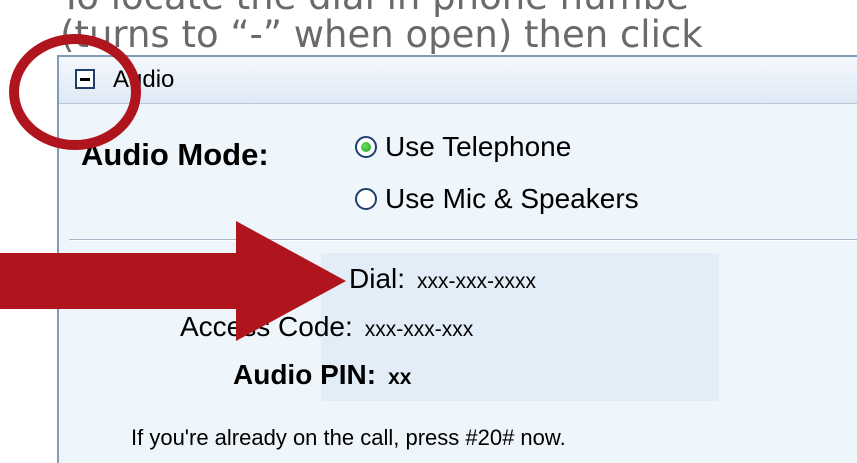 This screenshot has width=857, height=463. Describe the element at coordinates (458, 80) in the screenshot. I see `audio-panel-header: Audio` at that location.